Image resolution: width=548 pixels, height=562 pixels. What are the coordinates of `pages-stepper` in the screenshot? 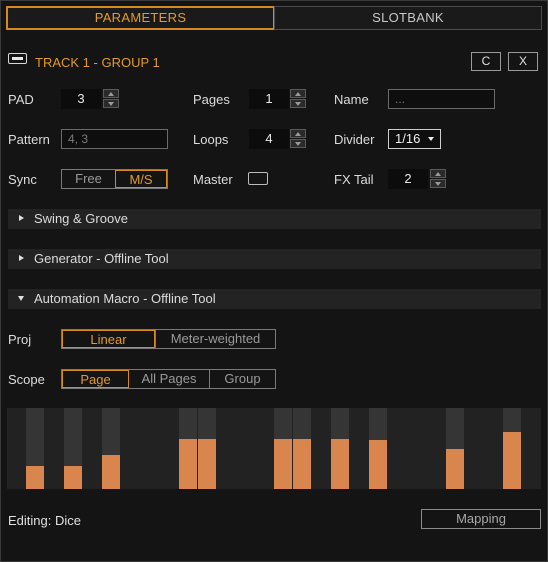 It's located at (298, 99).